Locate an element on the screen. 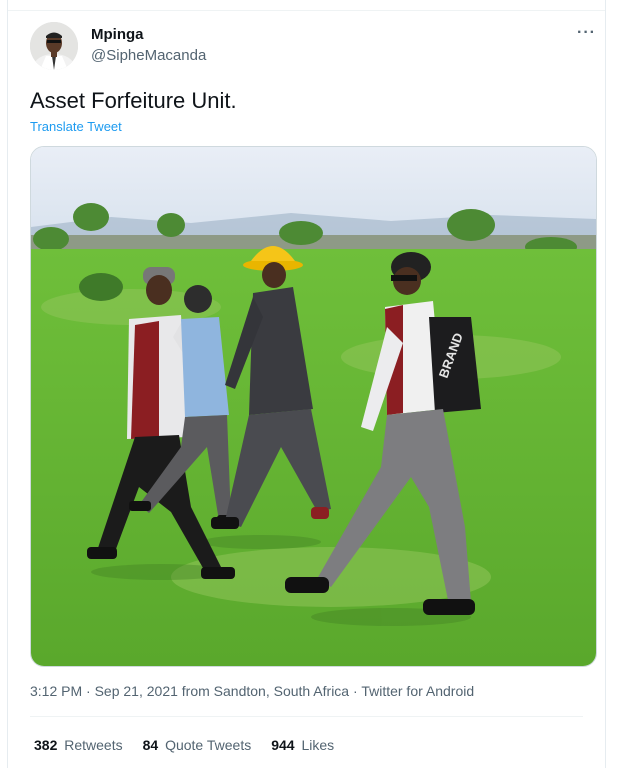 This screenshot has height=768, width=619. engagement-stats: 382 Retweets 84 Quote Tweets 944 Likes is located at coordinates (184, 745).